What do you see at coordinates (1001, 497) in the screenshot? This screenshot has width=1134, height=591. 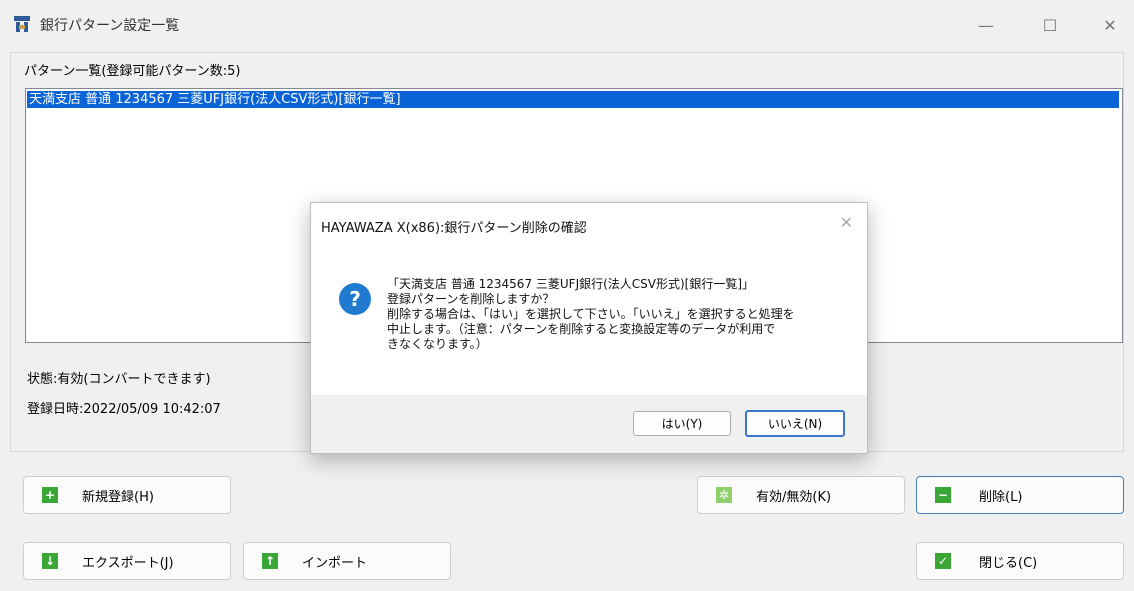 I see `delete-label: 削除(L)` at bounding box center [1001, 497].